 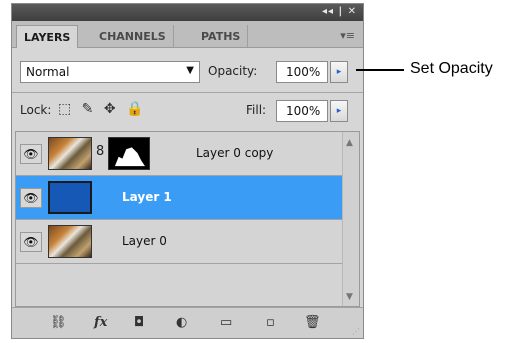 What do you see at coordinates (110, 72) in the screenshot?
I see `blend-mode-select: Normal ▼` at bounding box center [110, 72].